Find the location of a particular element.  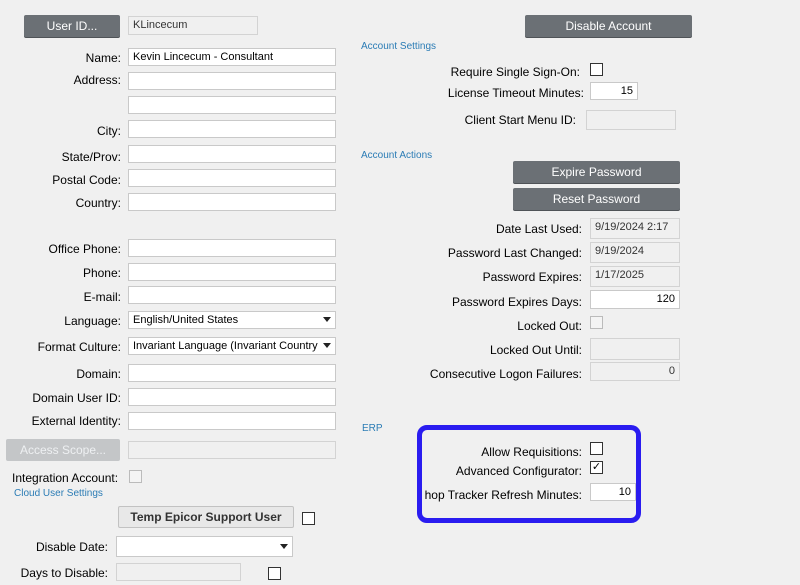

domain-user-id-label: Domain User ID: is located at coordinates (76, 398).